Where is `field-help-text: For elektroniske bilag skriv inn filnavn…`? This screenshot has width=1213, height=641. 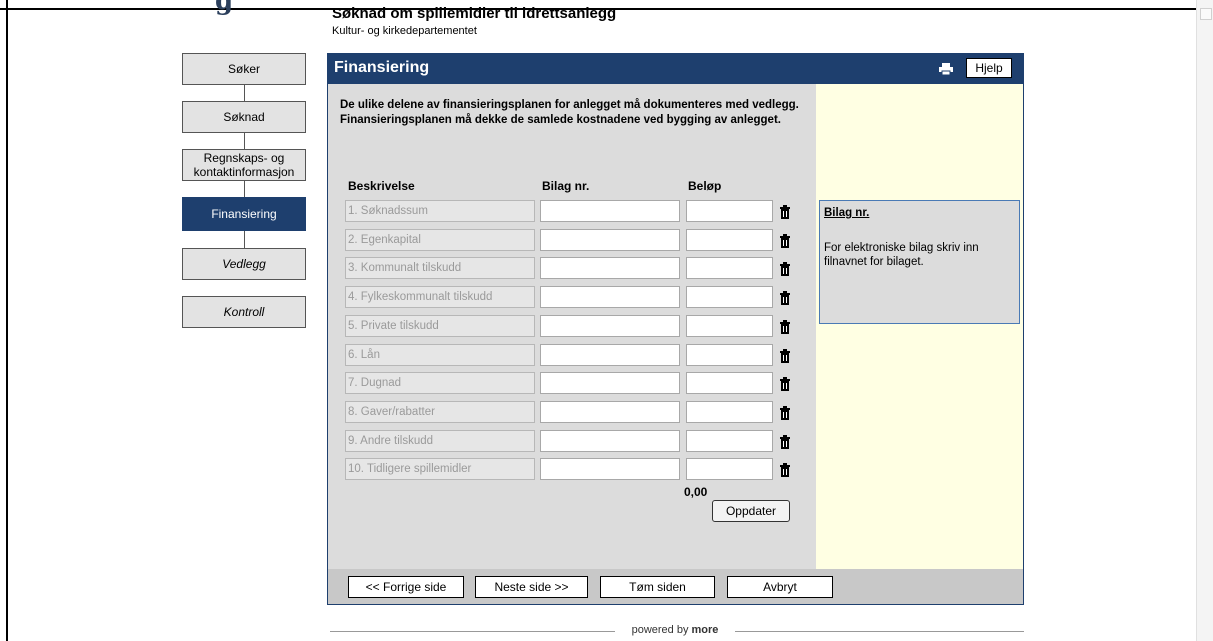
field-help-text: For elektroniske bilag skriv inn filnavn… is located at coordinates (901, 255).